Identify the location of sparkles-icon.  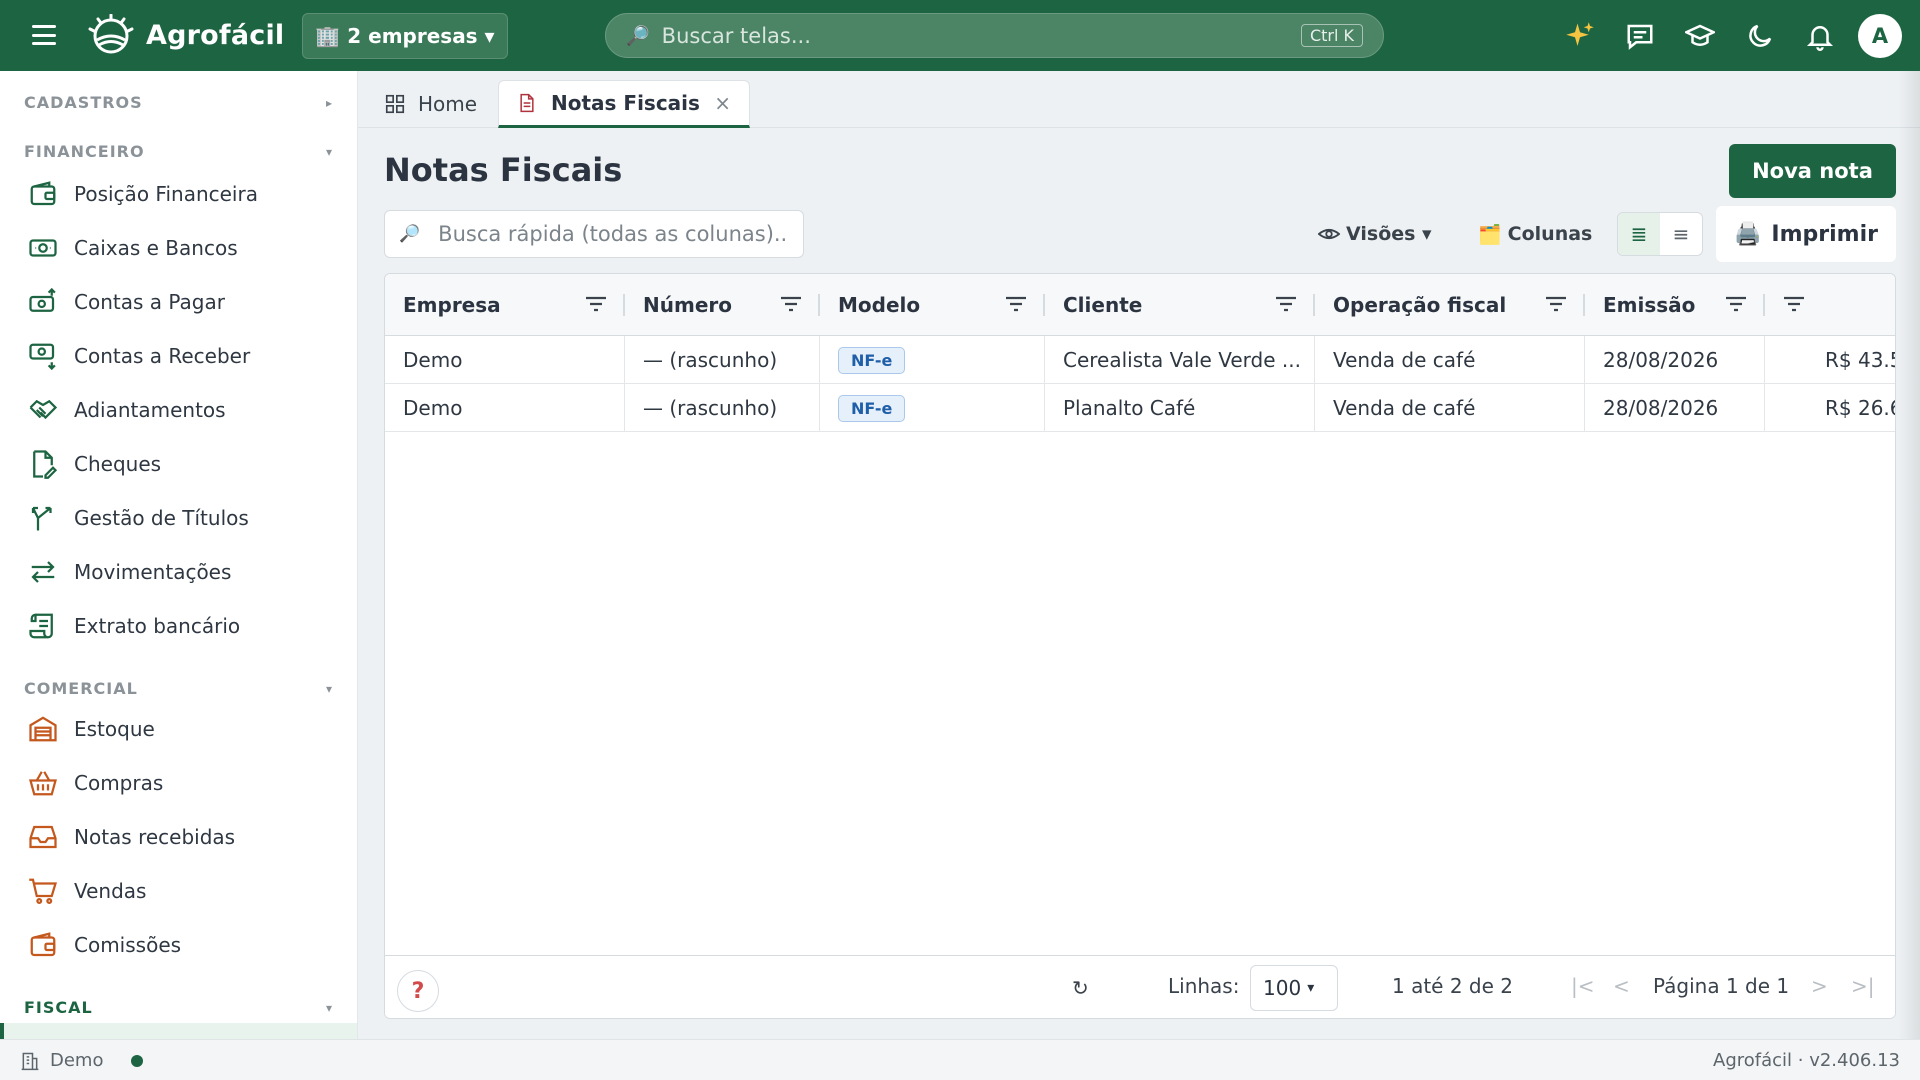
(1580, 35).